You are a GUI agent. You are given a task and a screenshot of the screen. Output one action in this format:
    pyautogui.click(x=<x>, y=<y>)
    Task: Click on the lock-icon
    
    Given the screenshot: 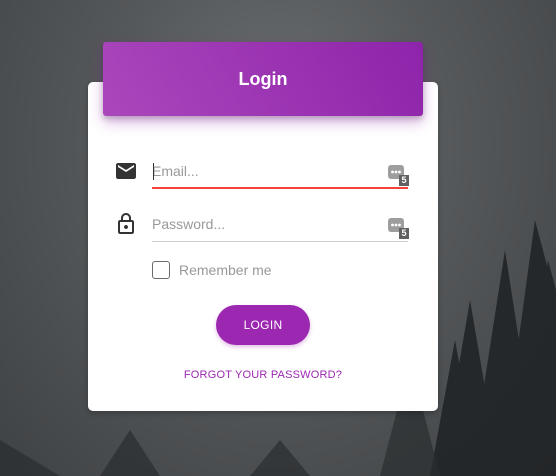 What is the action you would take?
    pyautogui.click(x=126, y=223)
    